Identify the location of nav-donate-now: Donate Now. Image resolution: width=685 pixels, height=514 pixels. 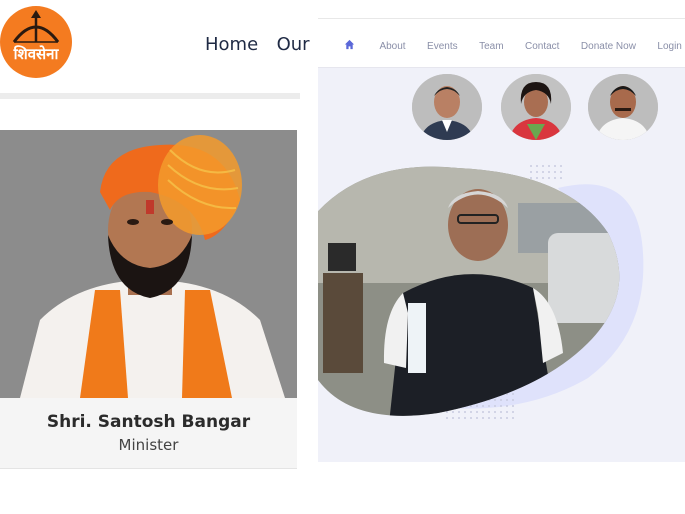
(608, 46).